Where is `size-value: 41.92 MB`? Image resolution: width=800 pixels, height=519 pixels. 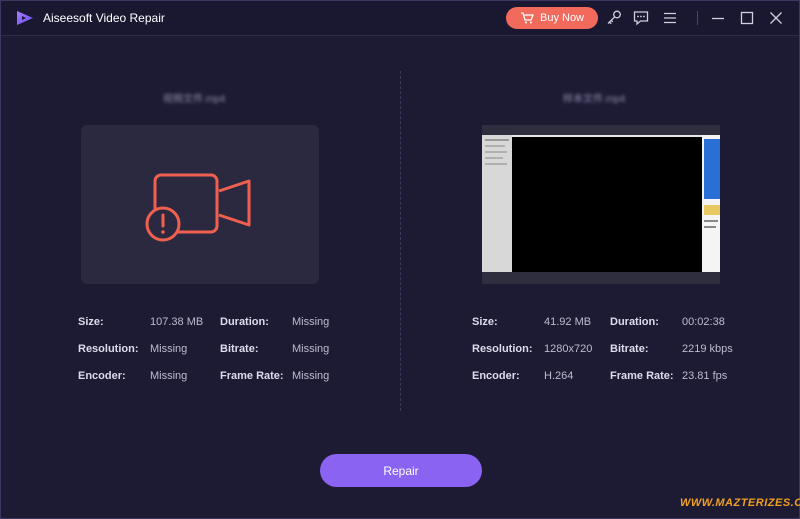
size-value: 41.92 MB is located at coordinates (568, 322).